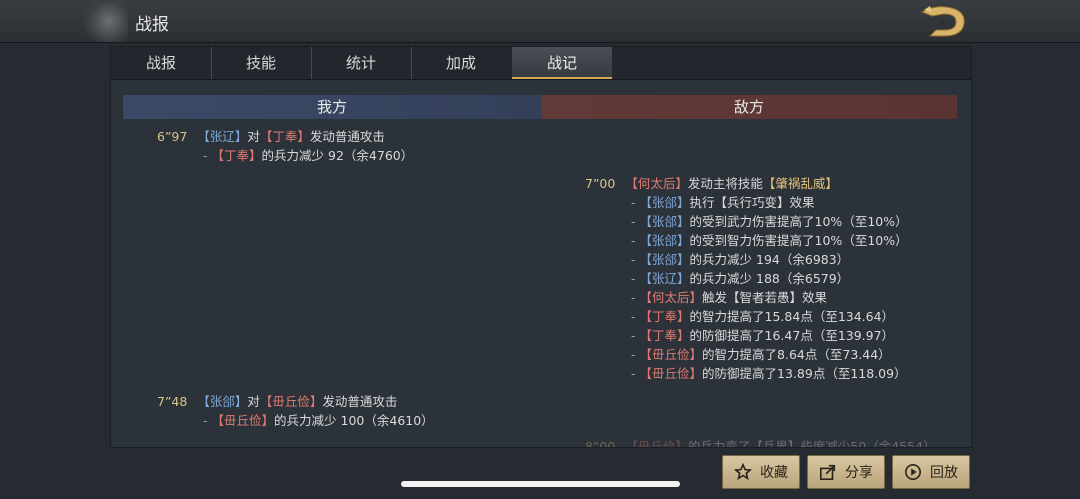 This screenshot has height=499, width=1080. Describe the element at coordinates (811, 443) in the screenshot. I see `log-text: 的兵力变了【兵界】些度减少50（余4554）` at that location.